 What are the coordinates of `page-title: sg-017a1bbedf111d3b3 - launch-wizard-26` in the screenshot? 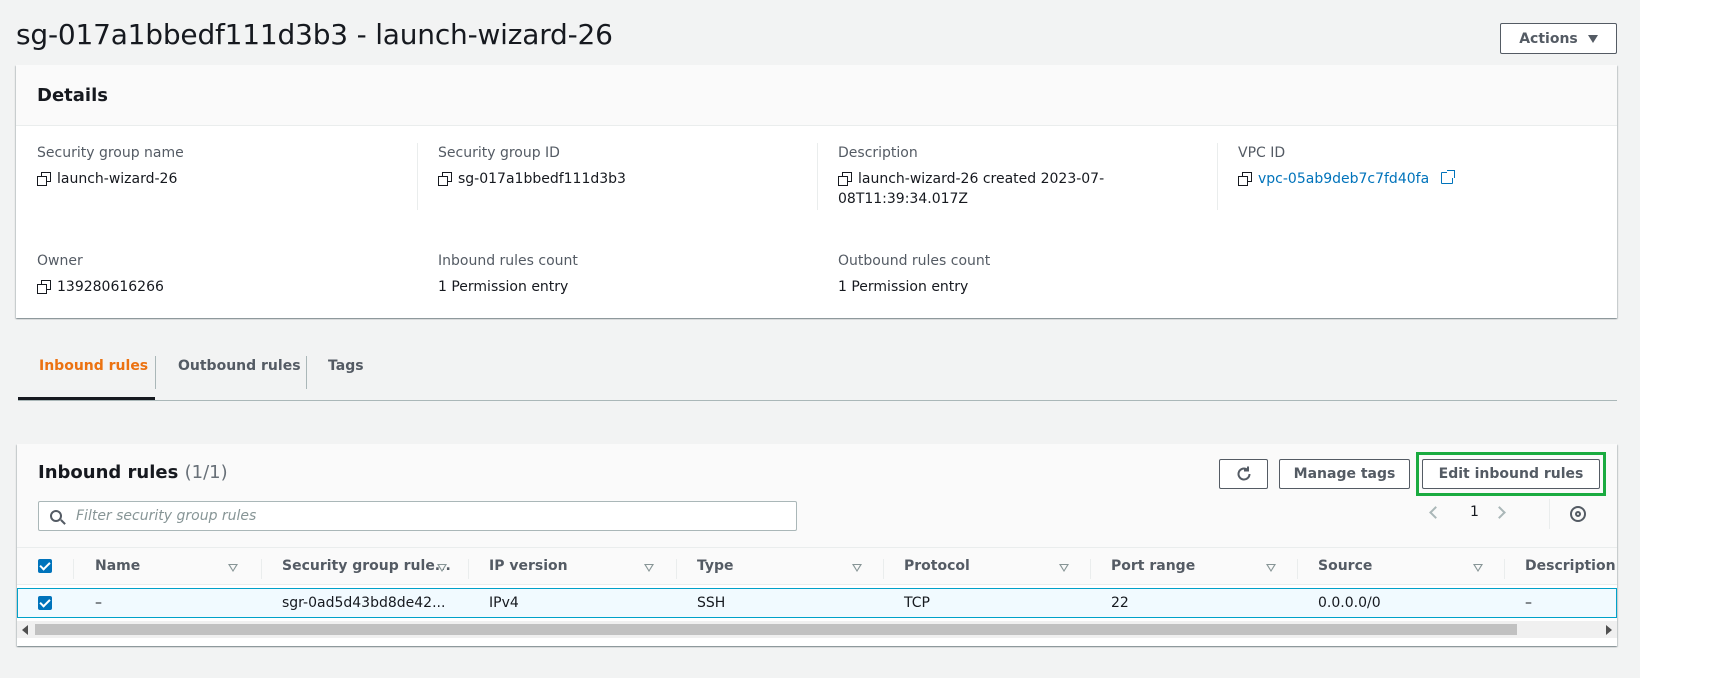 It's located at (314, 34).